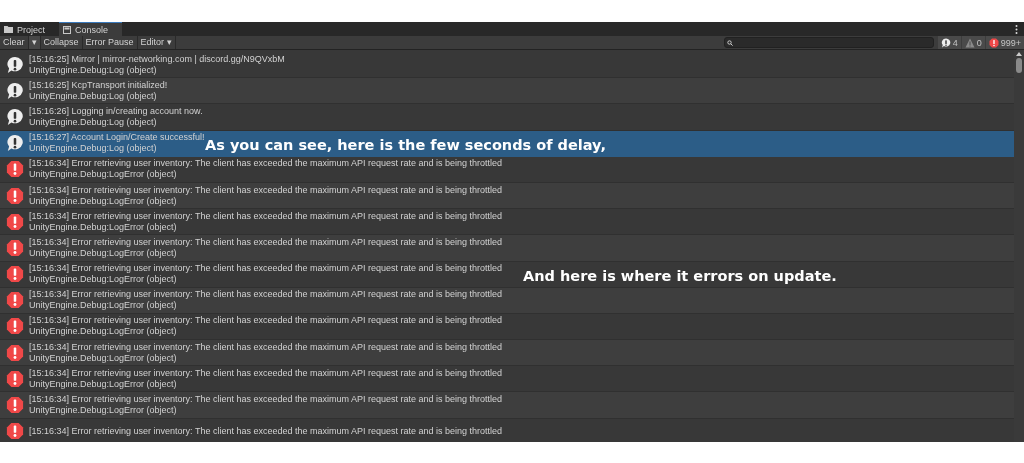 The width and height of the screenshot is (1024, 463). Describe the element at coordinates (828, 42) in the screenshot. I see `search-field` at that location.